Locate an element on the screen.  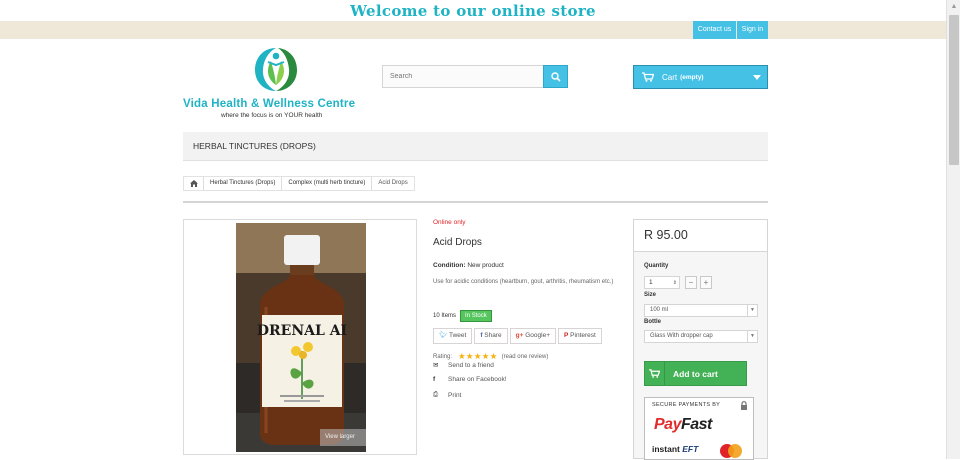
facebook-share-button: f Share is located at coordinates (491, 336).